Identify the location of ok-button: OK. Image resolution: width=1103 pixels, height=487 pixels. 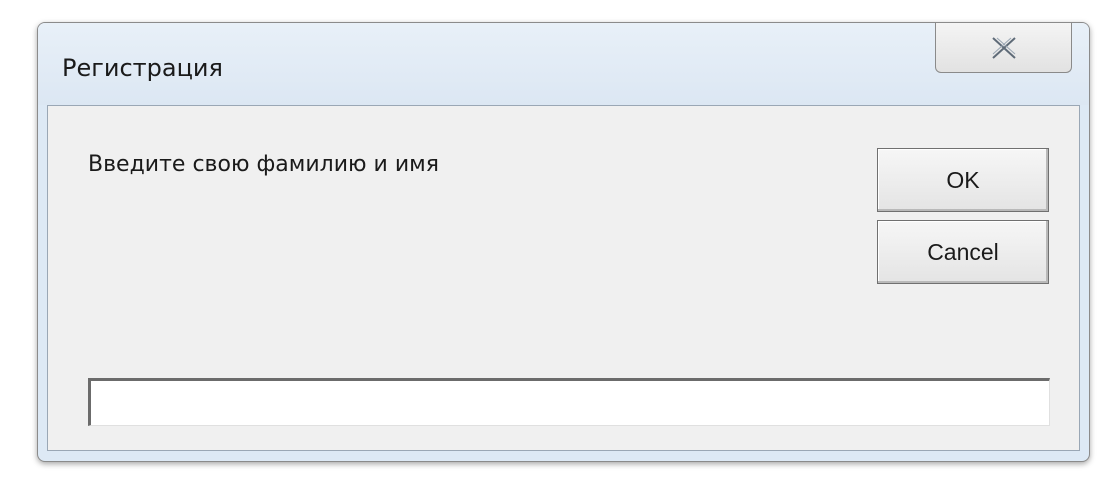
(963, 180).